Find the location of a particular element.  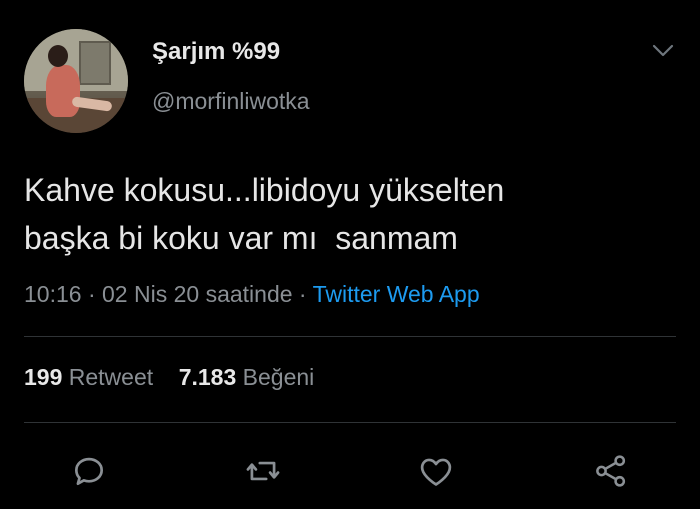

like-button is located at coordinates (436, 471).